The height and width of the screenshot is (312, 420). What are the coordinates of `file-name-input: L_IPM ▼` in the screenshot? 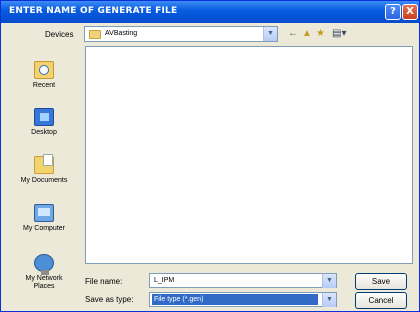 It's located at (243, 280).